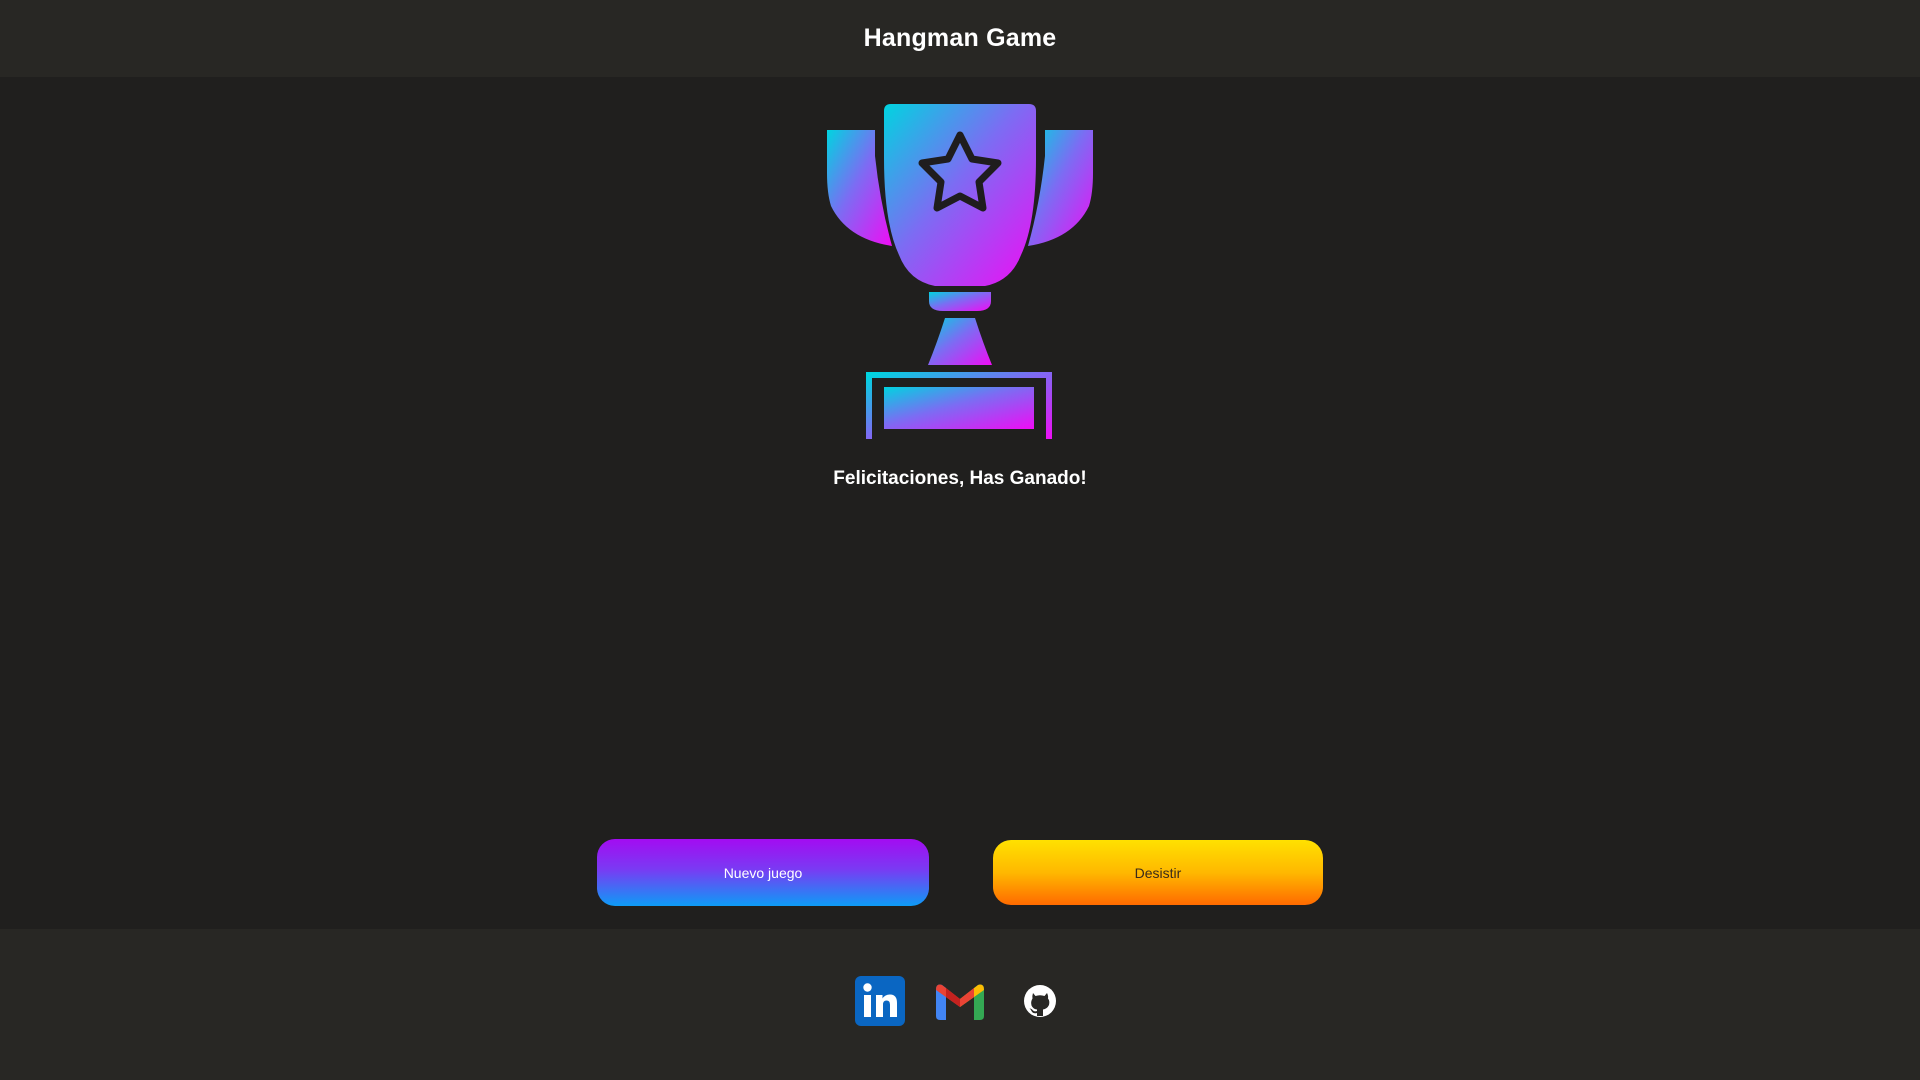 This screenshot has width=1920, height=1080. I want to click on app-title: Hangman Game, so click(960, 37).